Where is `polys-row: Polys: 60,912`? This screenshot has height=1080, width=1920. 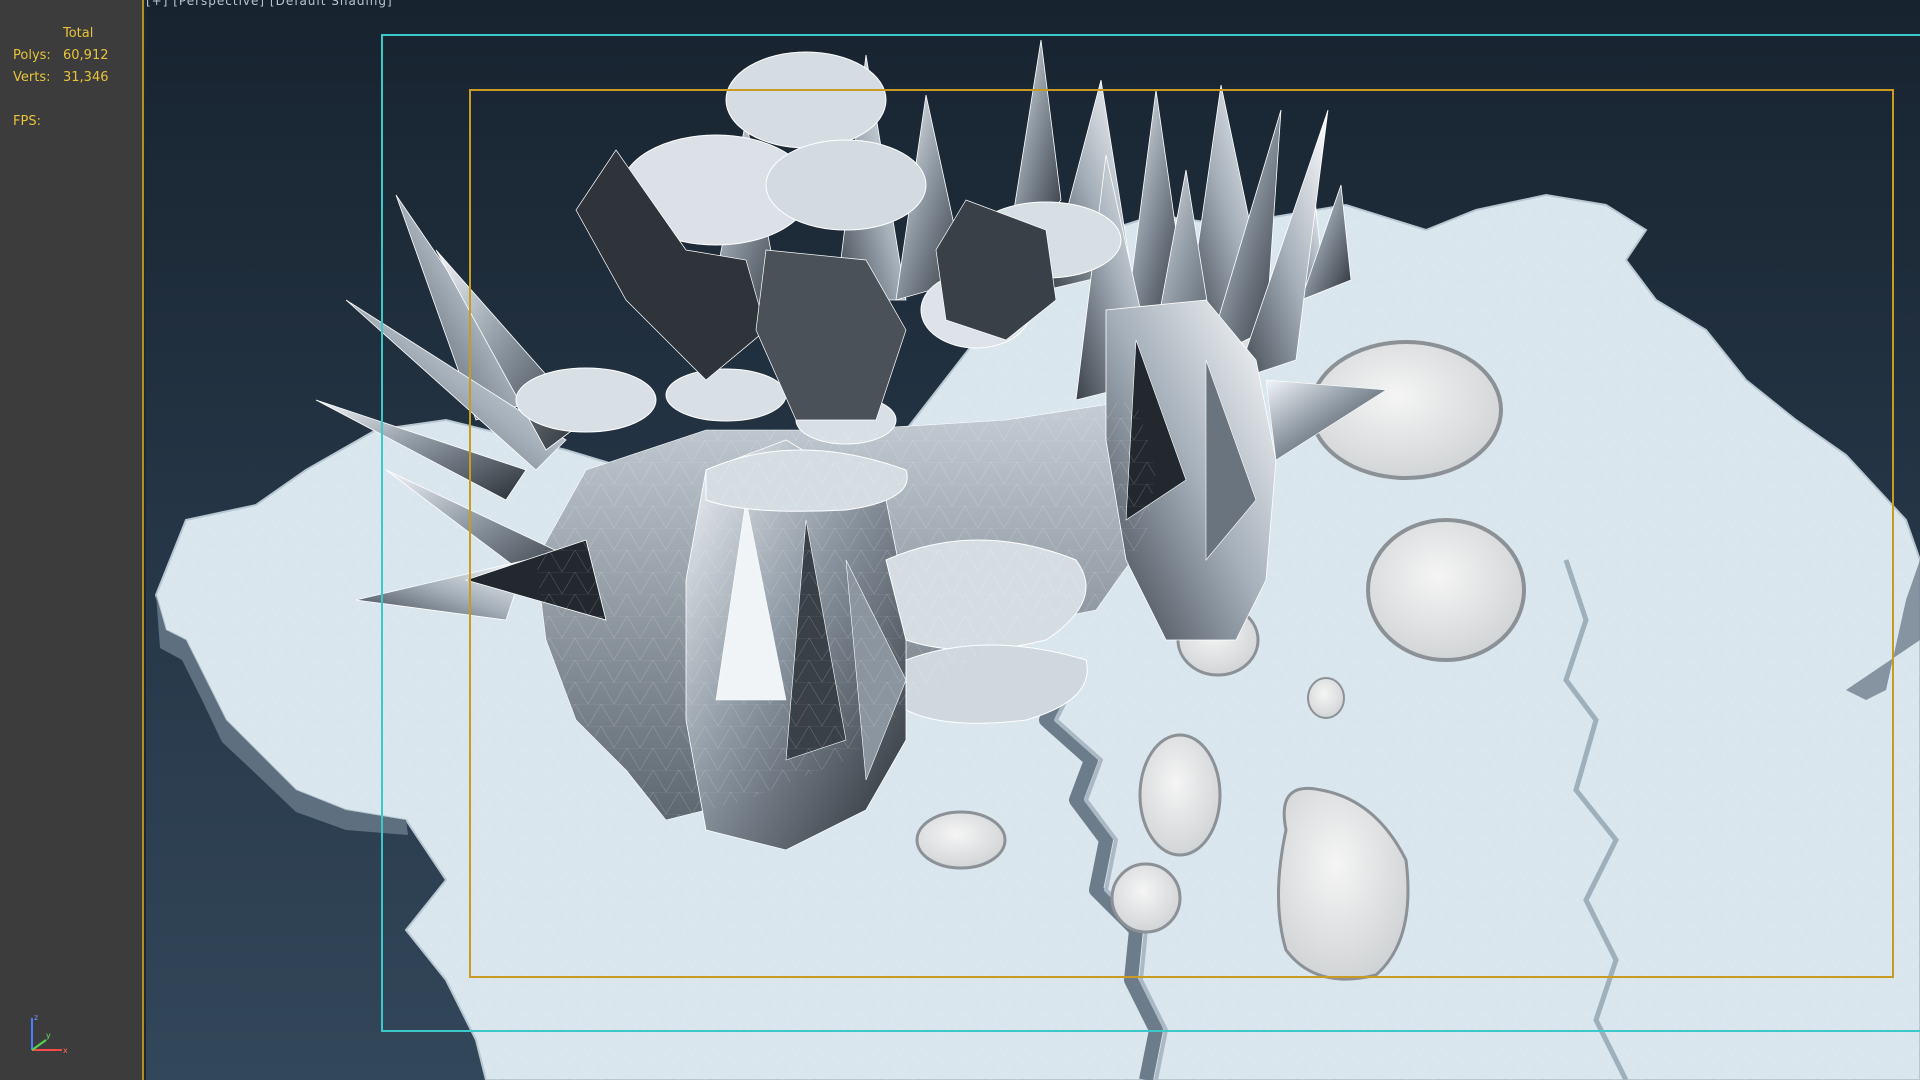
polys-row: Polys: 60,912 is located at coordinates (61, 55).